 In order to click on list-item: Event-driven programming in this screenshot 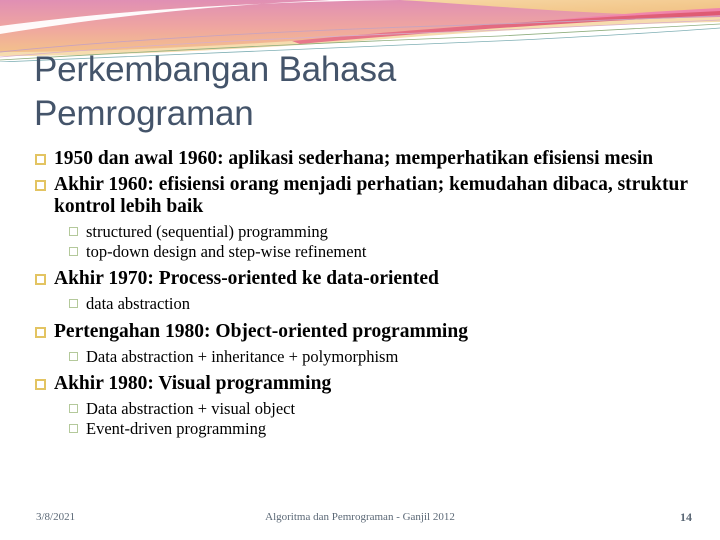, I will do `click(381, 428)`.